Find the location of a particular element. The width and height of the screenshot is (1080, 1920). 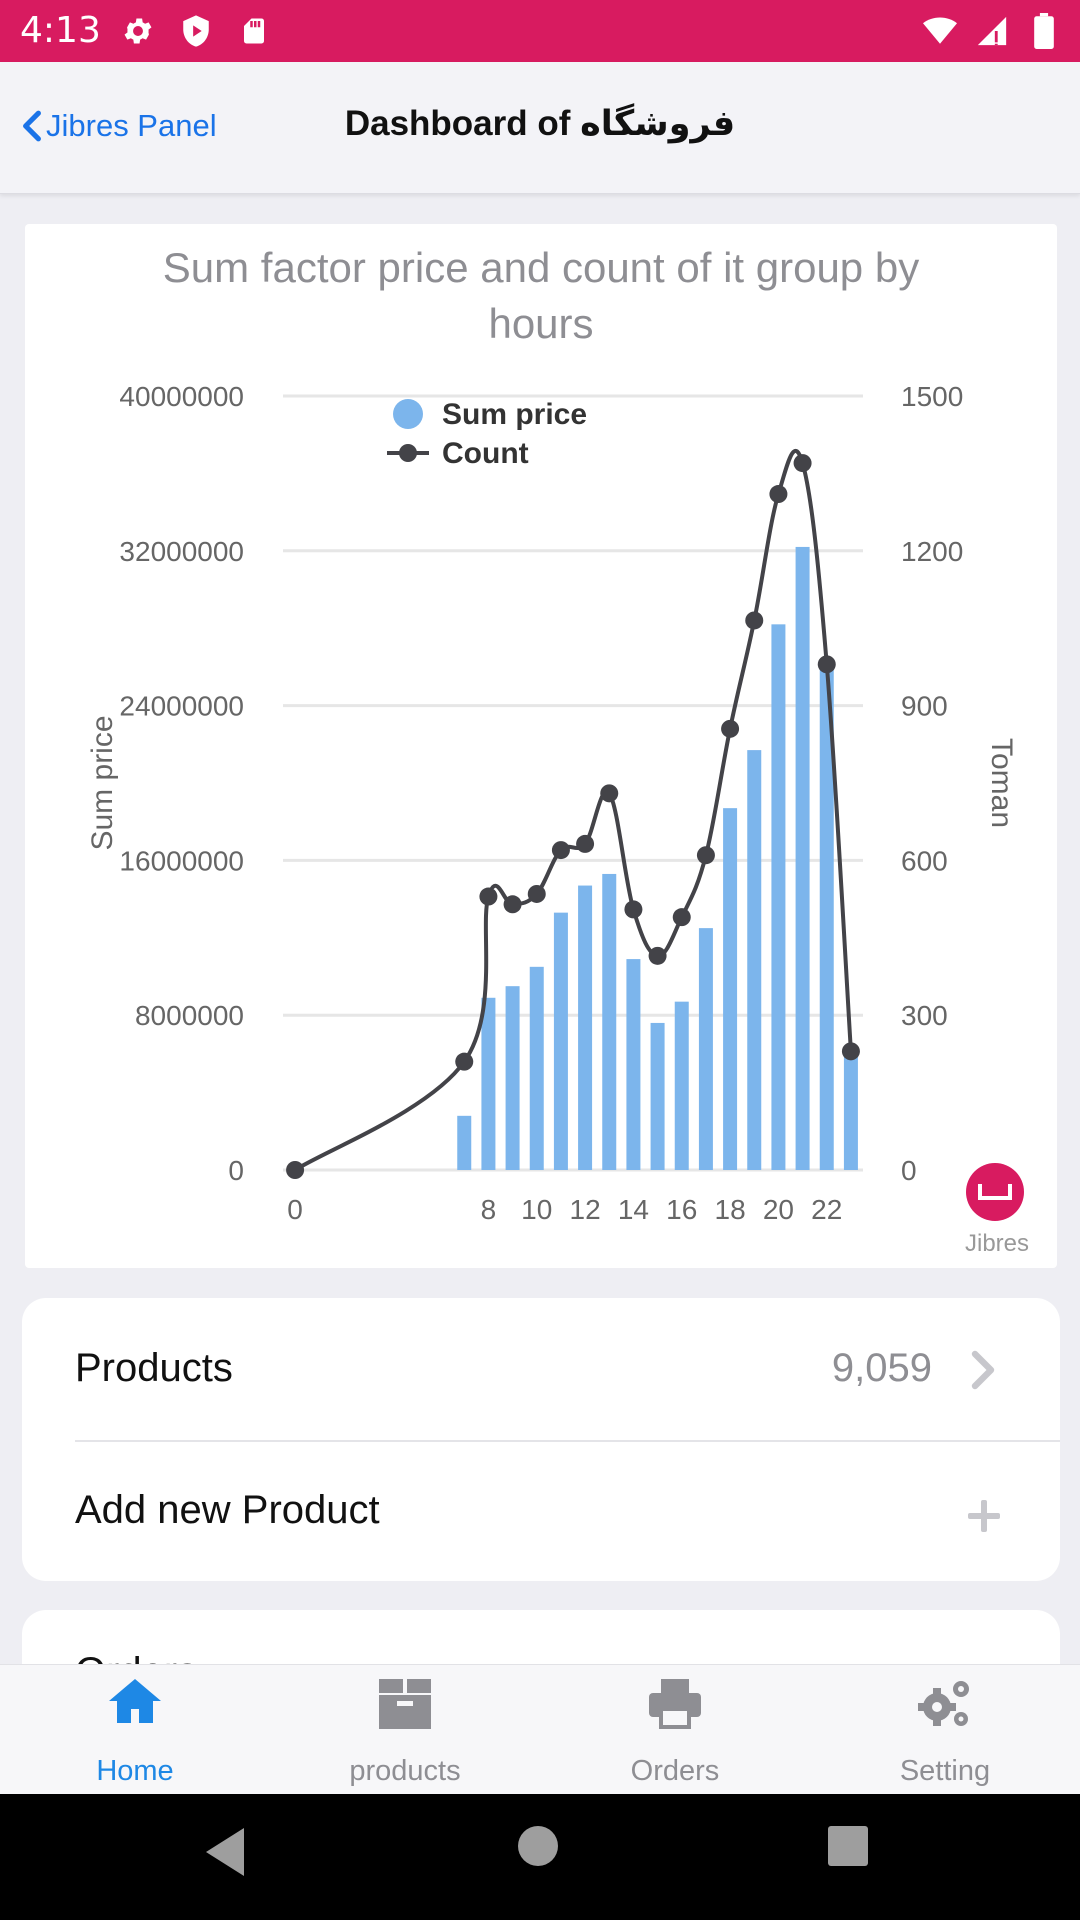

tab-home-label: Home is located at coordinates (135, 1771).